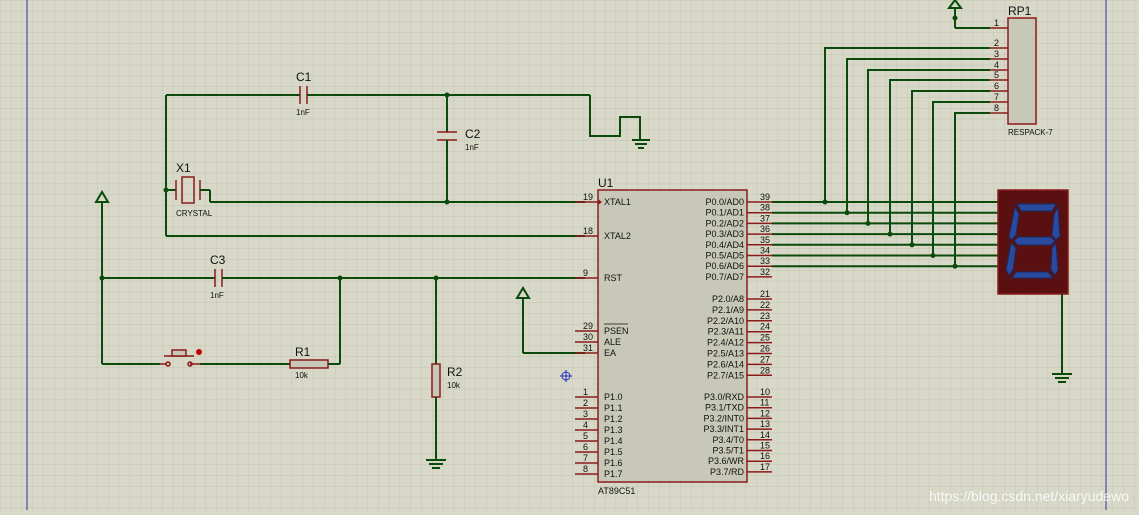 This screenshot has height=515, width=1139. What do you see at coordinates (613, 463) in the screenshot?
I see `pin-name: P1.6` at bounding box center [613, 463].